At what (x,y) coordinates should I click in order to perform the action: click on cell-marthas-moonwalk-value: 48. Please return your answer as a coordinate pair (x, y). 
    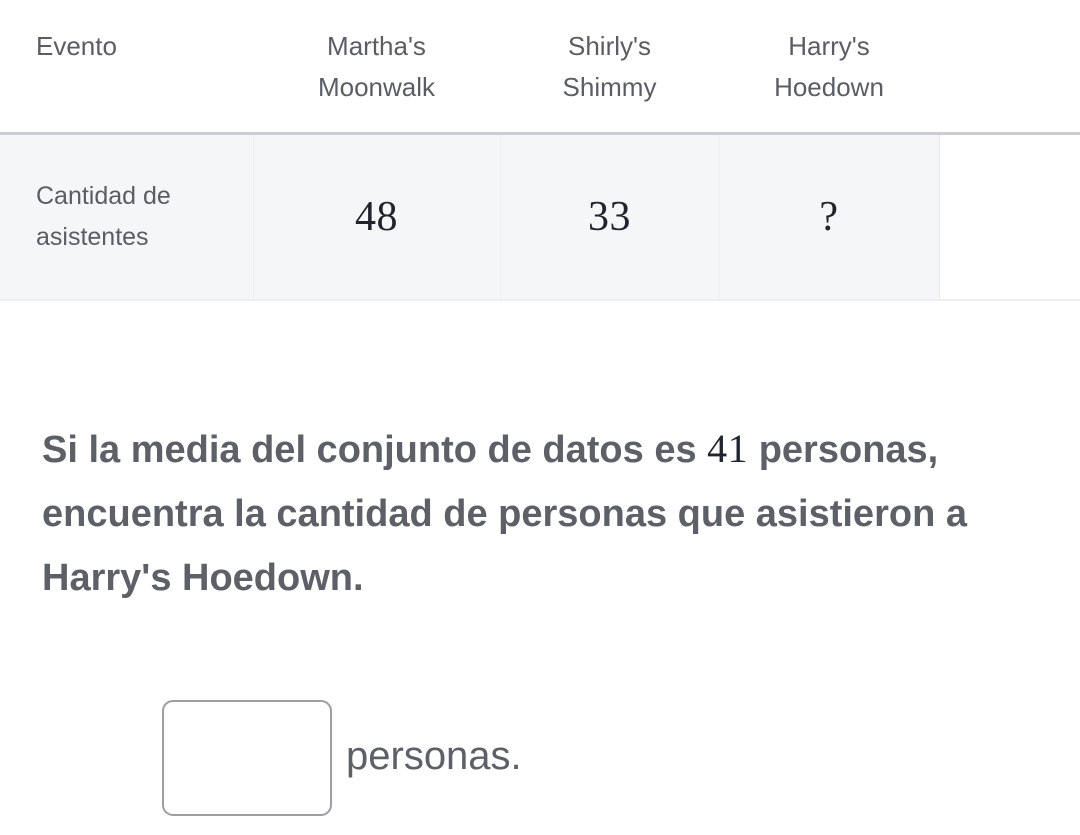
    Looking at the image, I should click on (376, 216).